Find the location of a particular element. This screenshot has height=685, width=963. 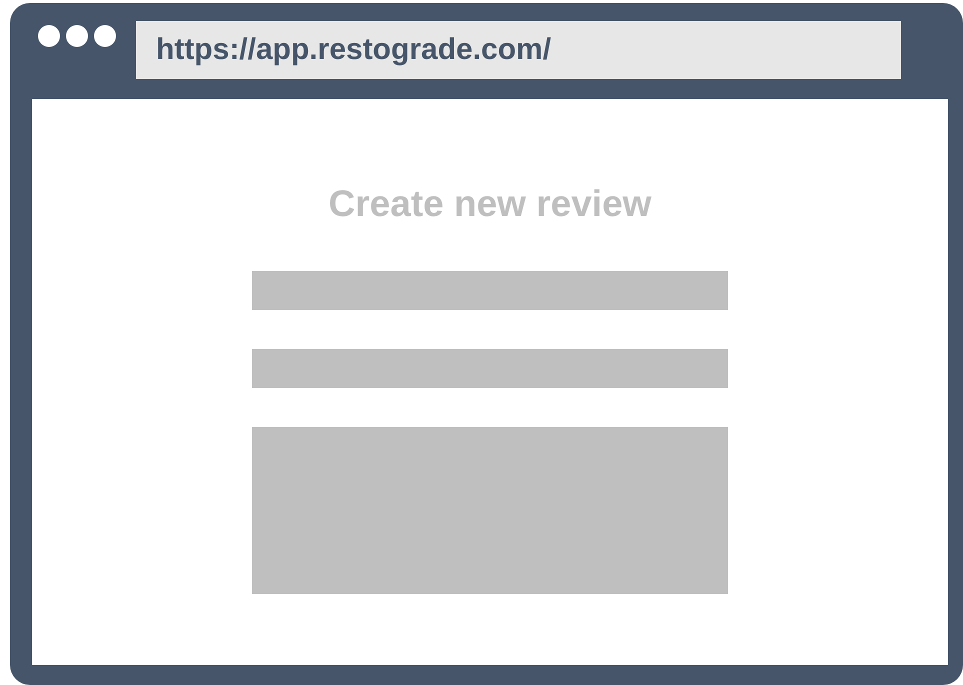

page-title: Create new review is located at coordinates (490, 204).